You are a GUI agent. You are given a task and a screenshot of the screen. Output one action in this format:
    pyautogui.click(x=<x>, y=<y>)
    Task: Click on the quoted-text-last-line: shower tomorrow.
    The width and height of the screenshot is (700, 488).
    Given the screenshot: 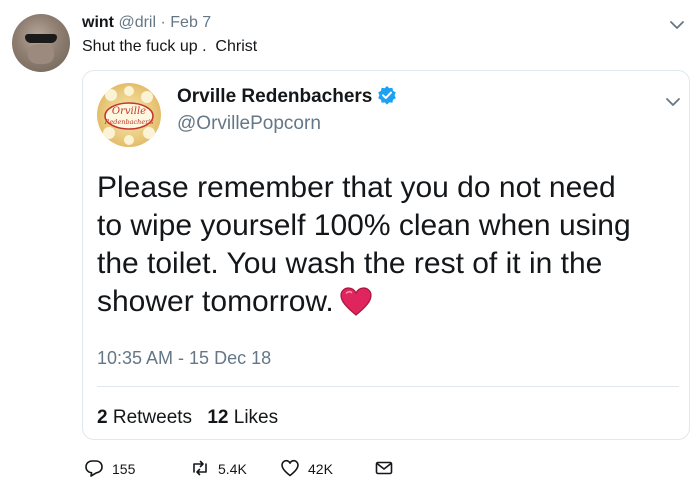 What is the action you would take?
    pyautogui.click(x=391, y=302)
    